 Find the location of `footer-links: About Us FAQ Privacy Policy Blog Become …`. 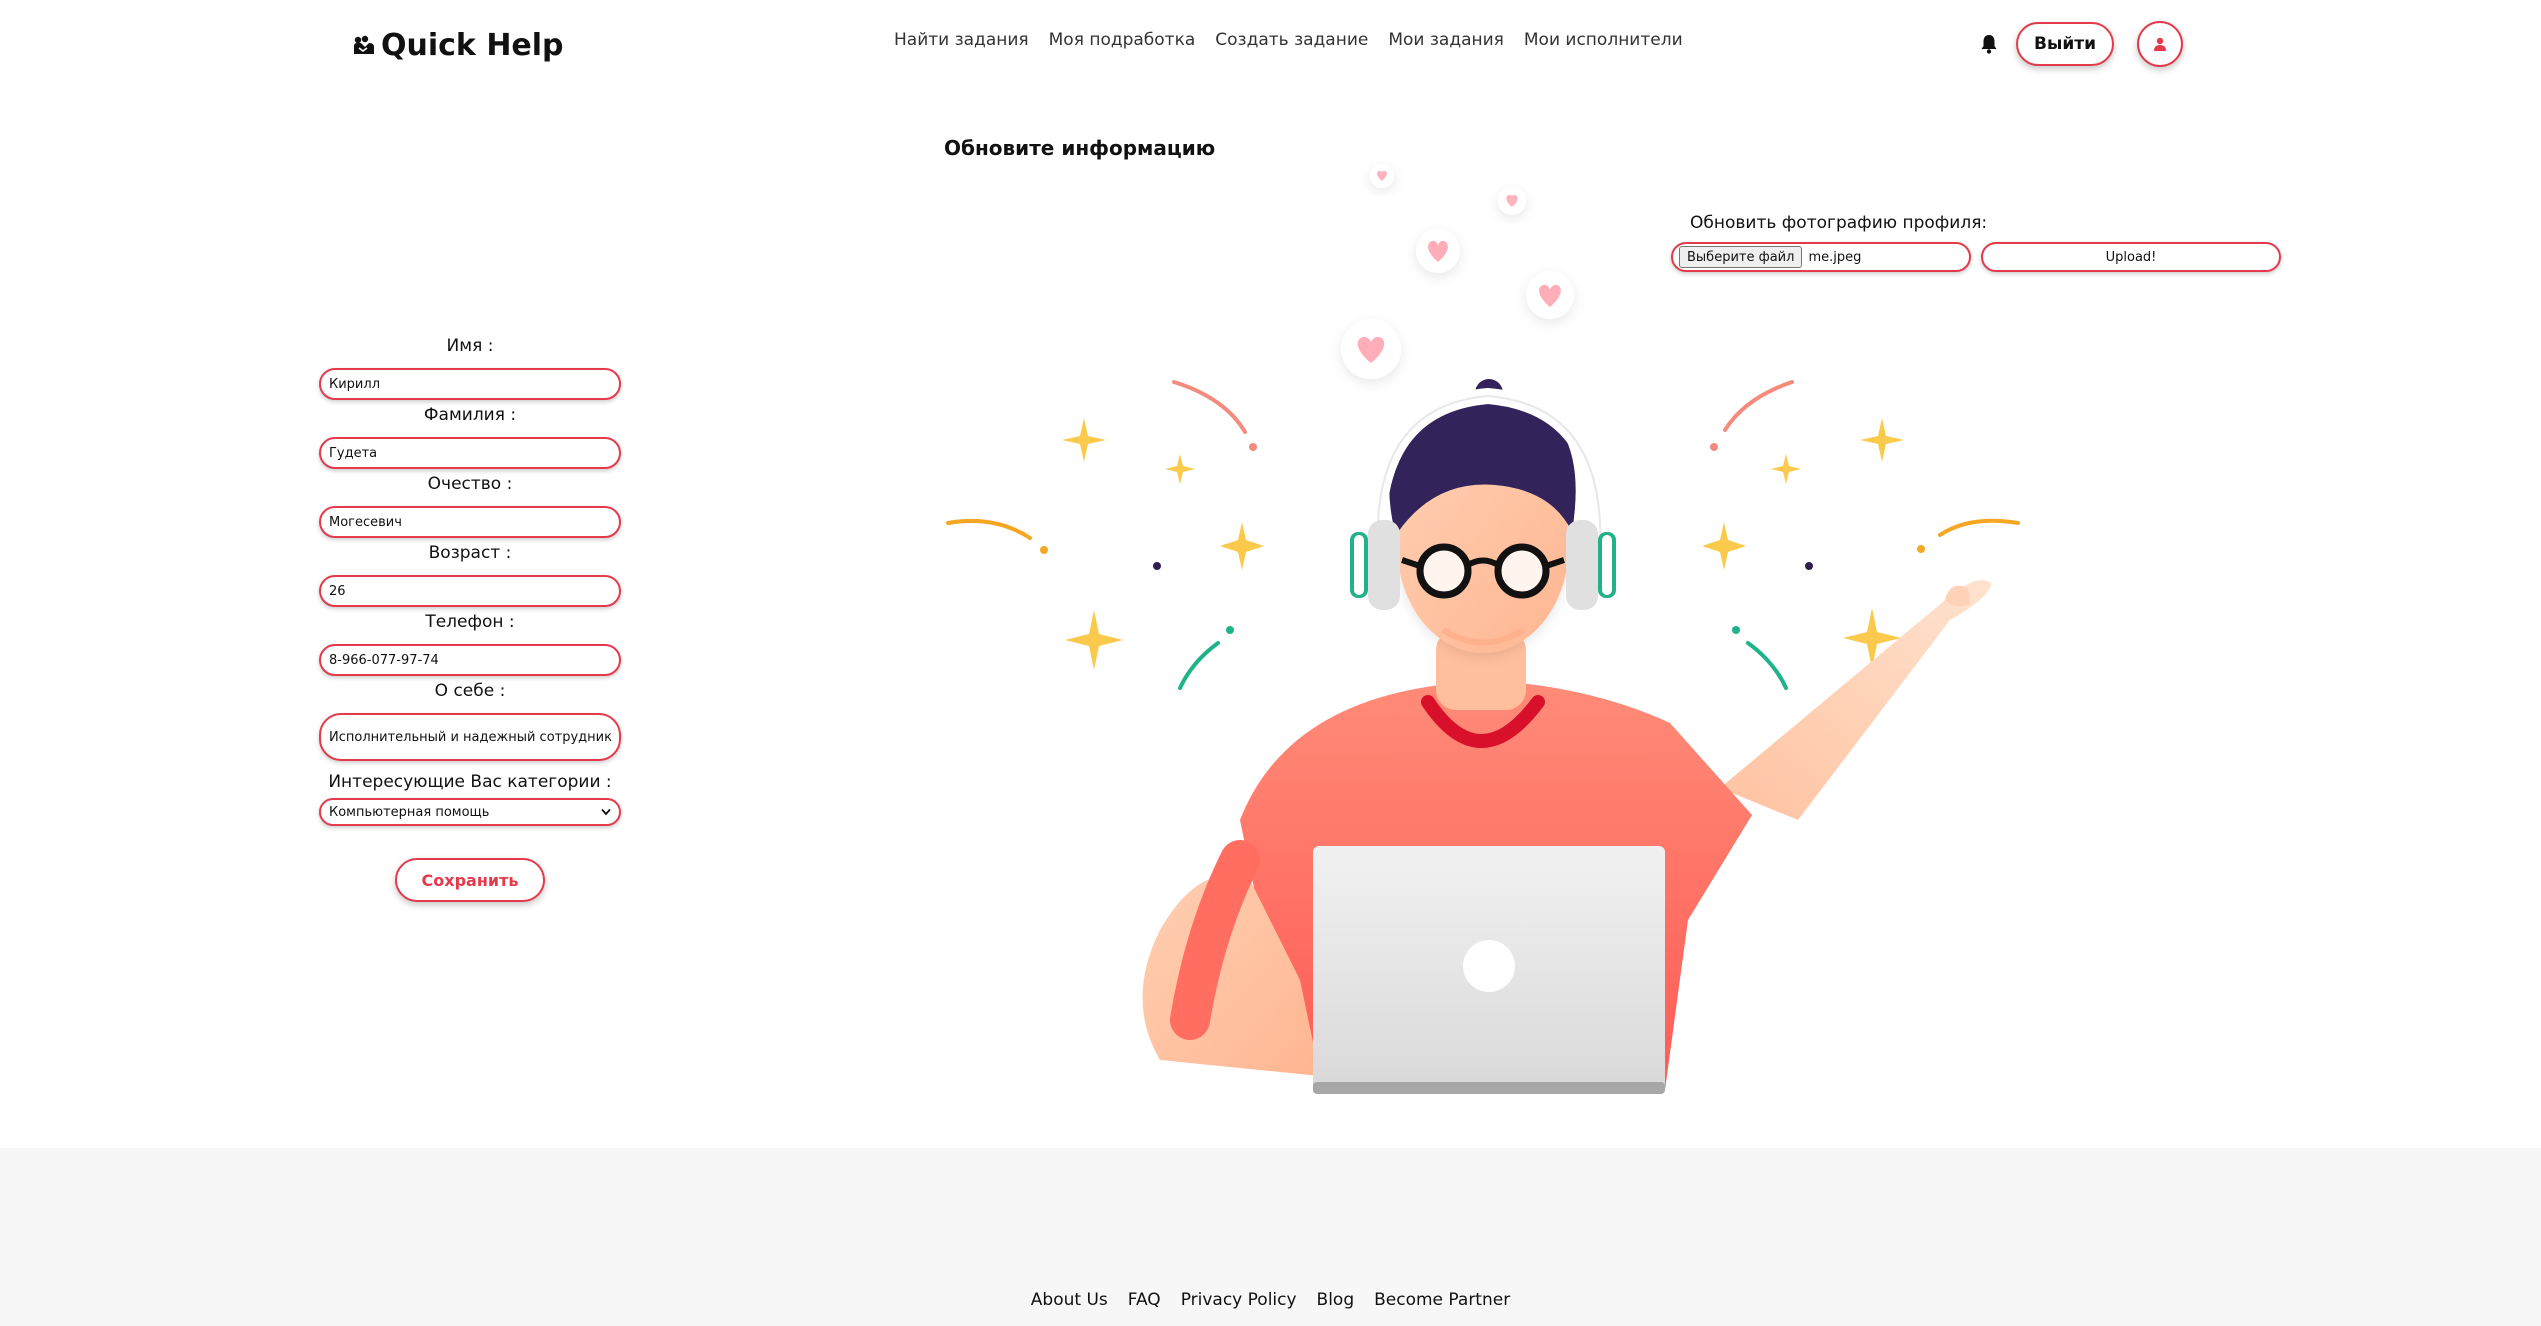

footer-links: About Us FAQ Privacy Policy Blog Become … is located at coordinates (1270, 1300).